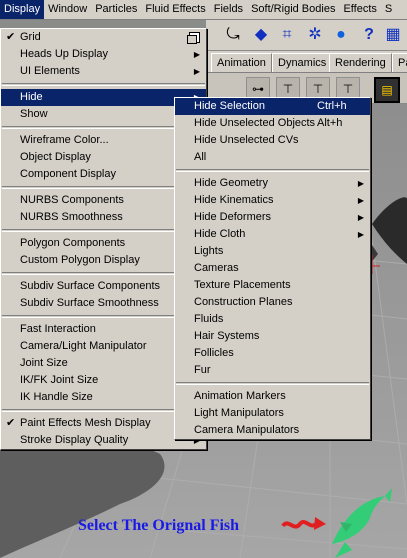 The height and width of the screenshot is (558, 407). I want to click on hide-item-cameras: Cameras, so click(272, 268).